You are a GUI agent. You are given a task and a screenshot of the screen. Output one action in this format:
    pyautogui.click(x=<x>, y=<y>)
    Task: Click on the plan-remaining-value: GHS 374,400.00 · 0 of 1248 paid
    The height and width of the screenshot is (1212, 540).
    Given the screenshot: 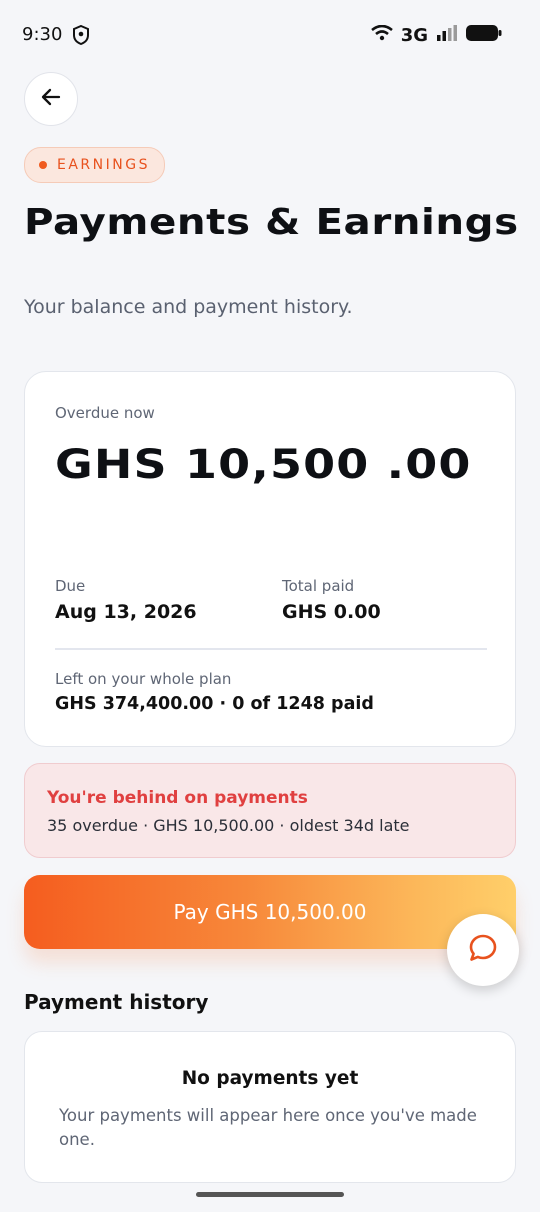 What is the action you would take?
    pyautogui.click(x=214, y=704)
    